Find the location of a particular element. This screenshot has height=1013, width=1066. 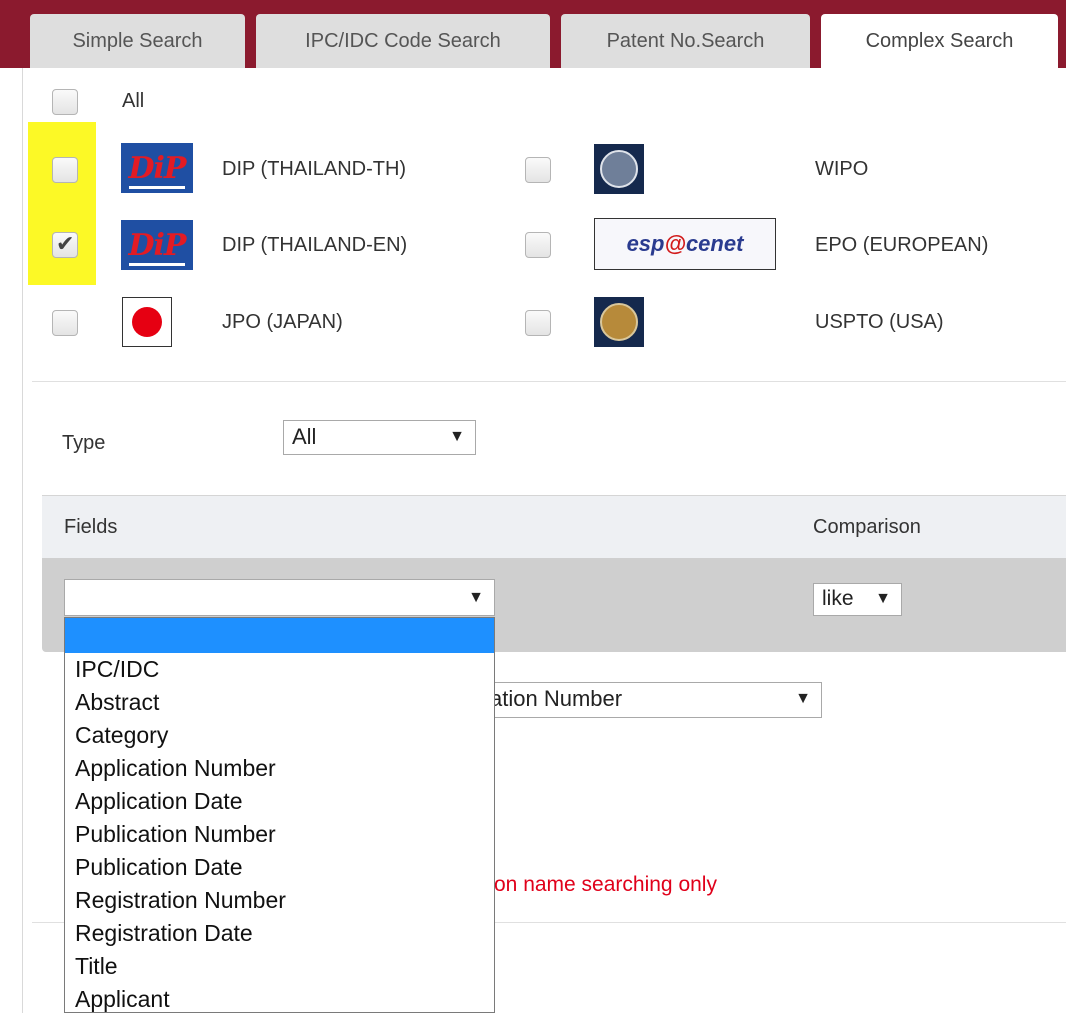

comparison-select-value: like is located at coordinates (838, 598).